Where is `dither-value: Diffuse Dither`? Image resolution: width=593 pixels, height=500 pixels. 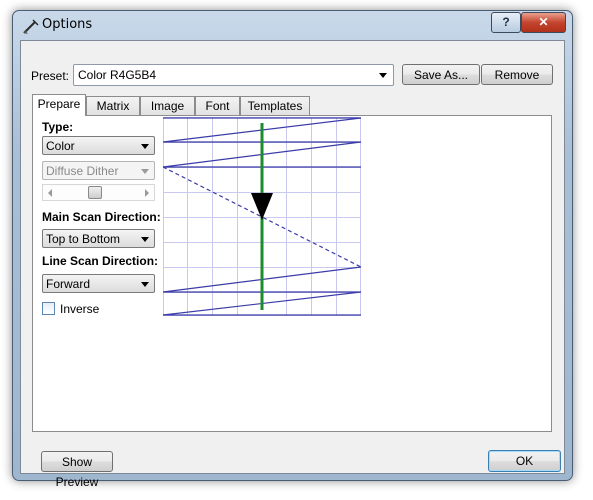 dither-value: Diffuse Dither is located at coordinates (82, 171).